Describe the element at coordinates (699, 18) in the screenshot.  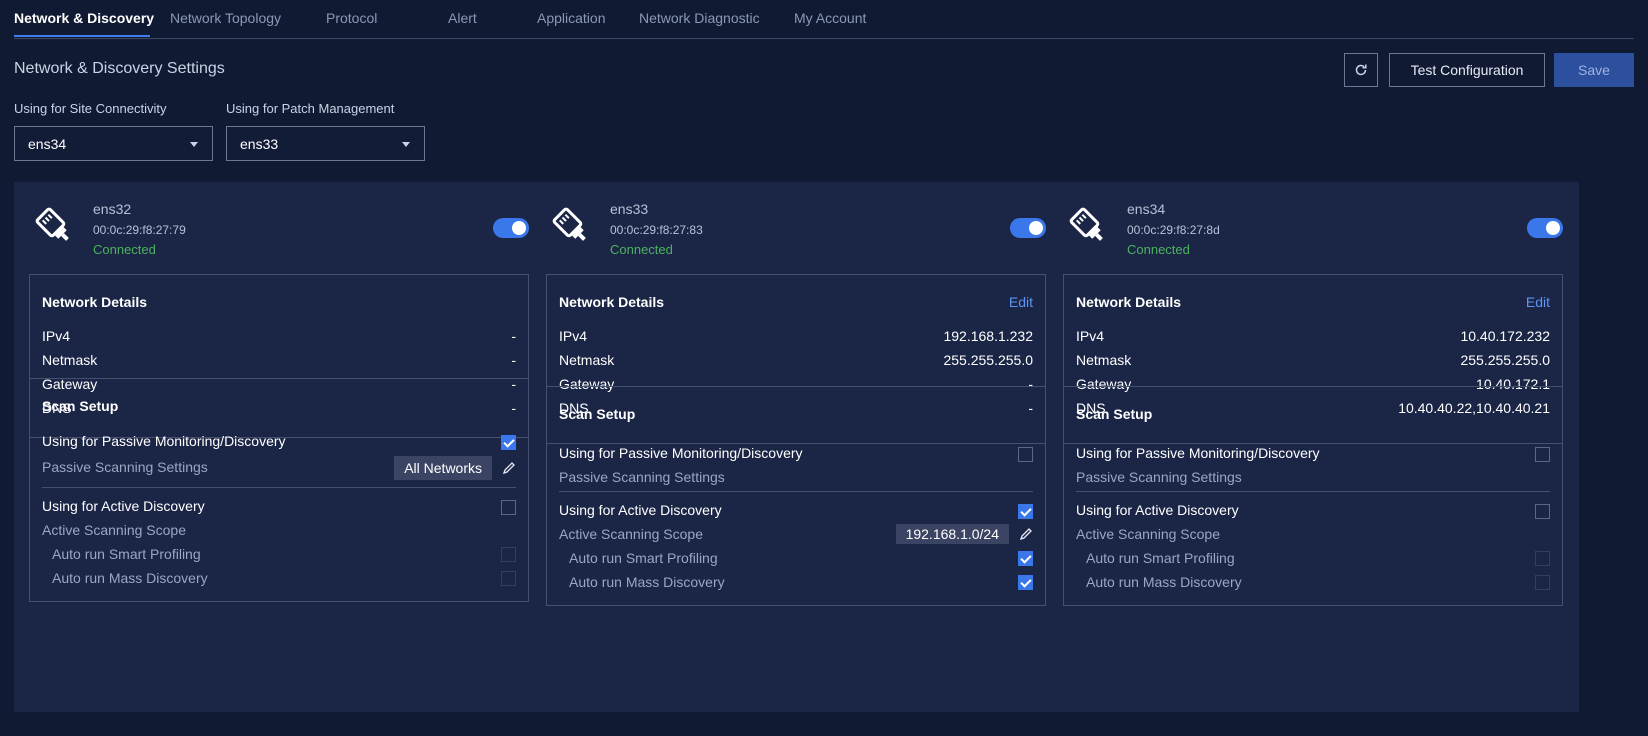
I see `tab-network-diagnostic: Network Diagnostic` at that location.